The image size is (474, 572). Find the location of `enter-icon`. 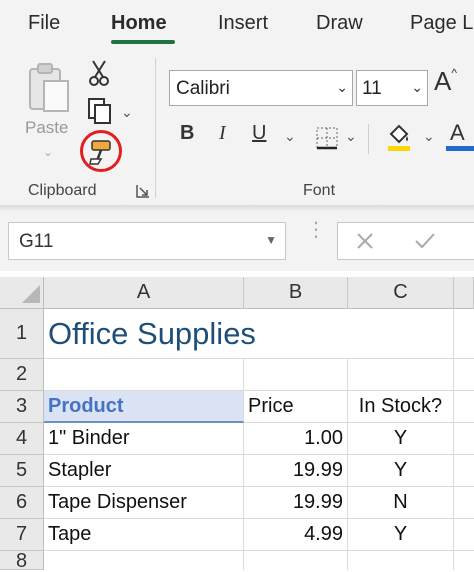

enter-icon is located at coordinates (425, 241).